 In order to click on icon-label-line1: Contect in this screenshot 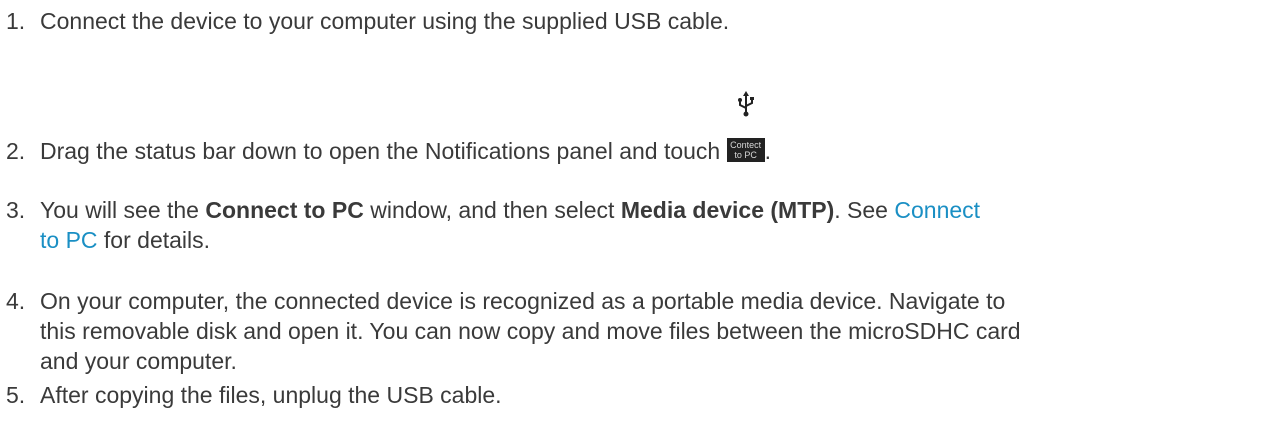, I will do `click(746, 145)`.